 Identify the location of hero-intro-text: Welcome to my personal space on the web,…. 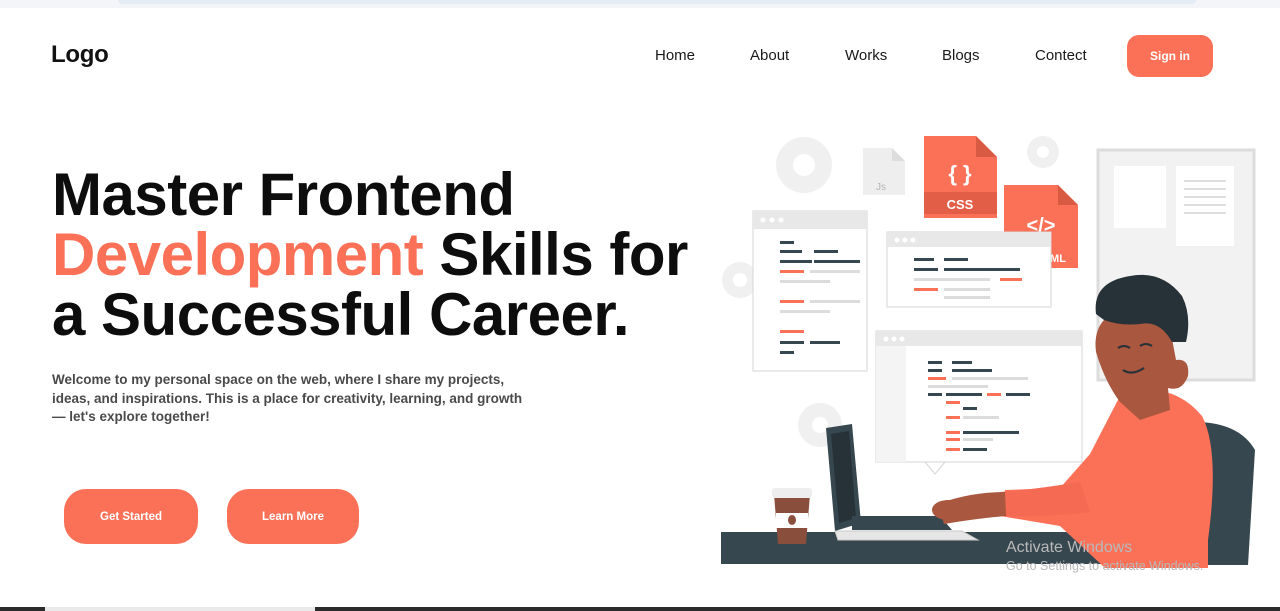
(287, 398).